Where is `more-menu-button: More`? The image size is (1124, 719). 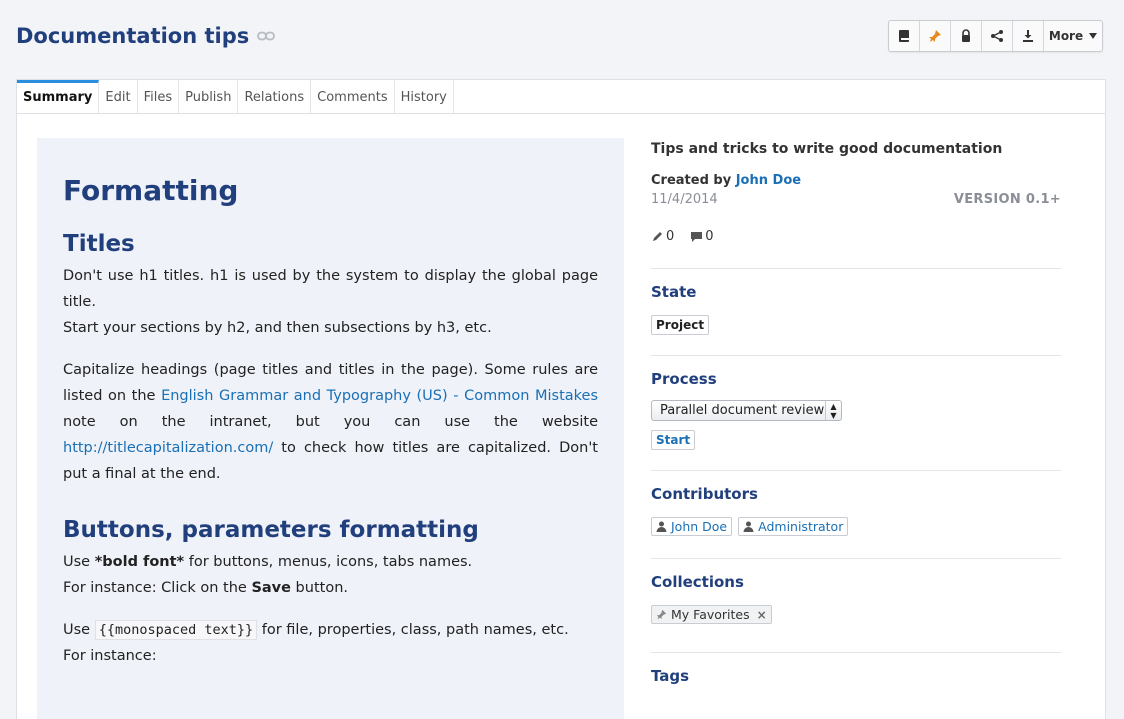 more-menu-button: More is located at coordinates (1073, 36).